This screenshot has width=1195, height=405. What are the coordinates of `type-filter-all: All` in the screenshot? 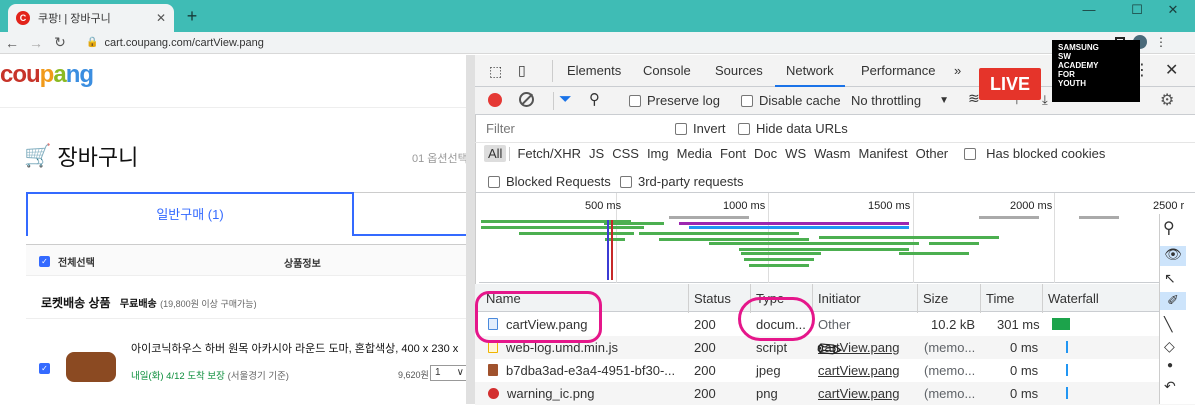 It's located at (495, 153).